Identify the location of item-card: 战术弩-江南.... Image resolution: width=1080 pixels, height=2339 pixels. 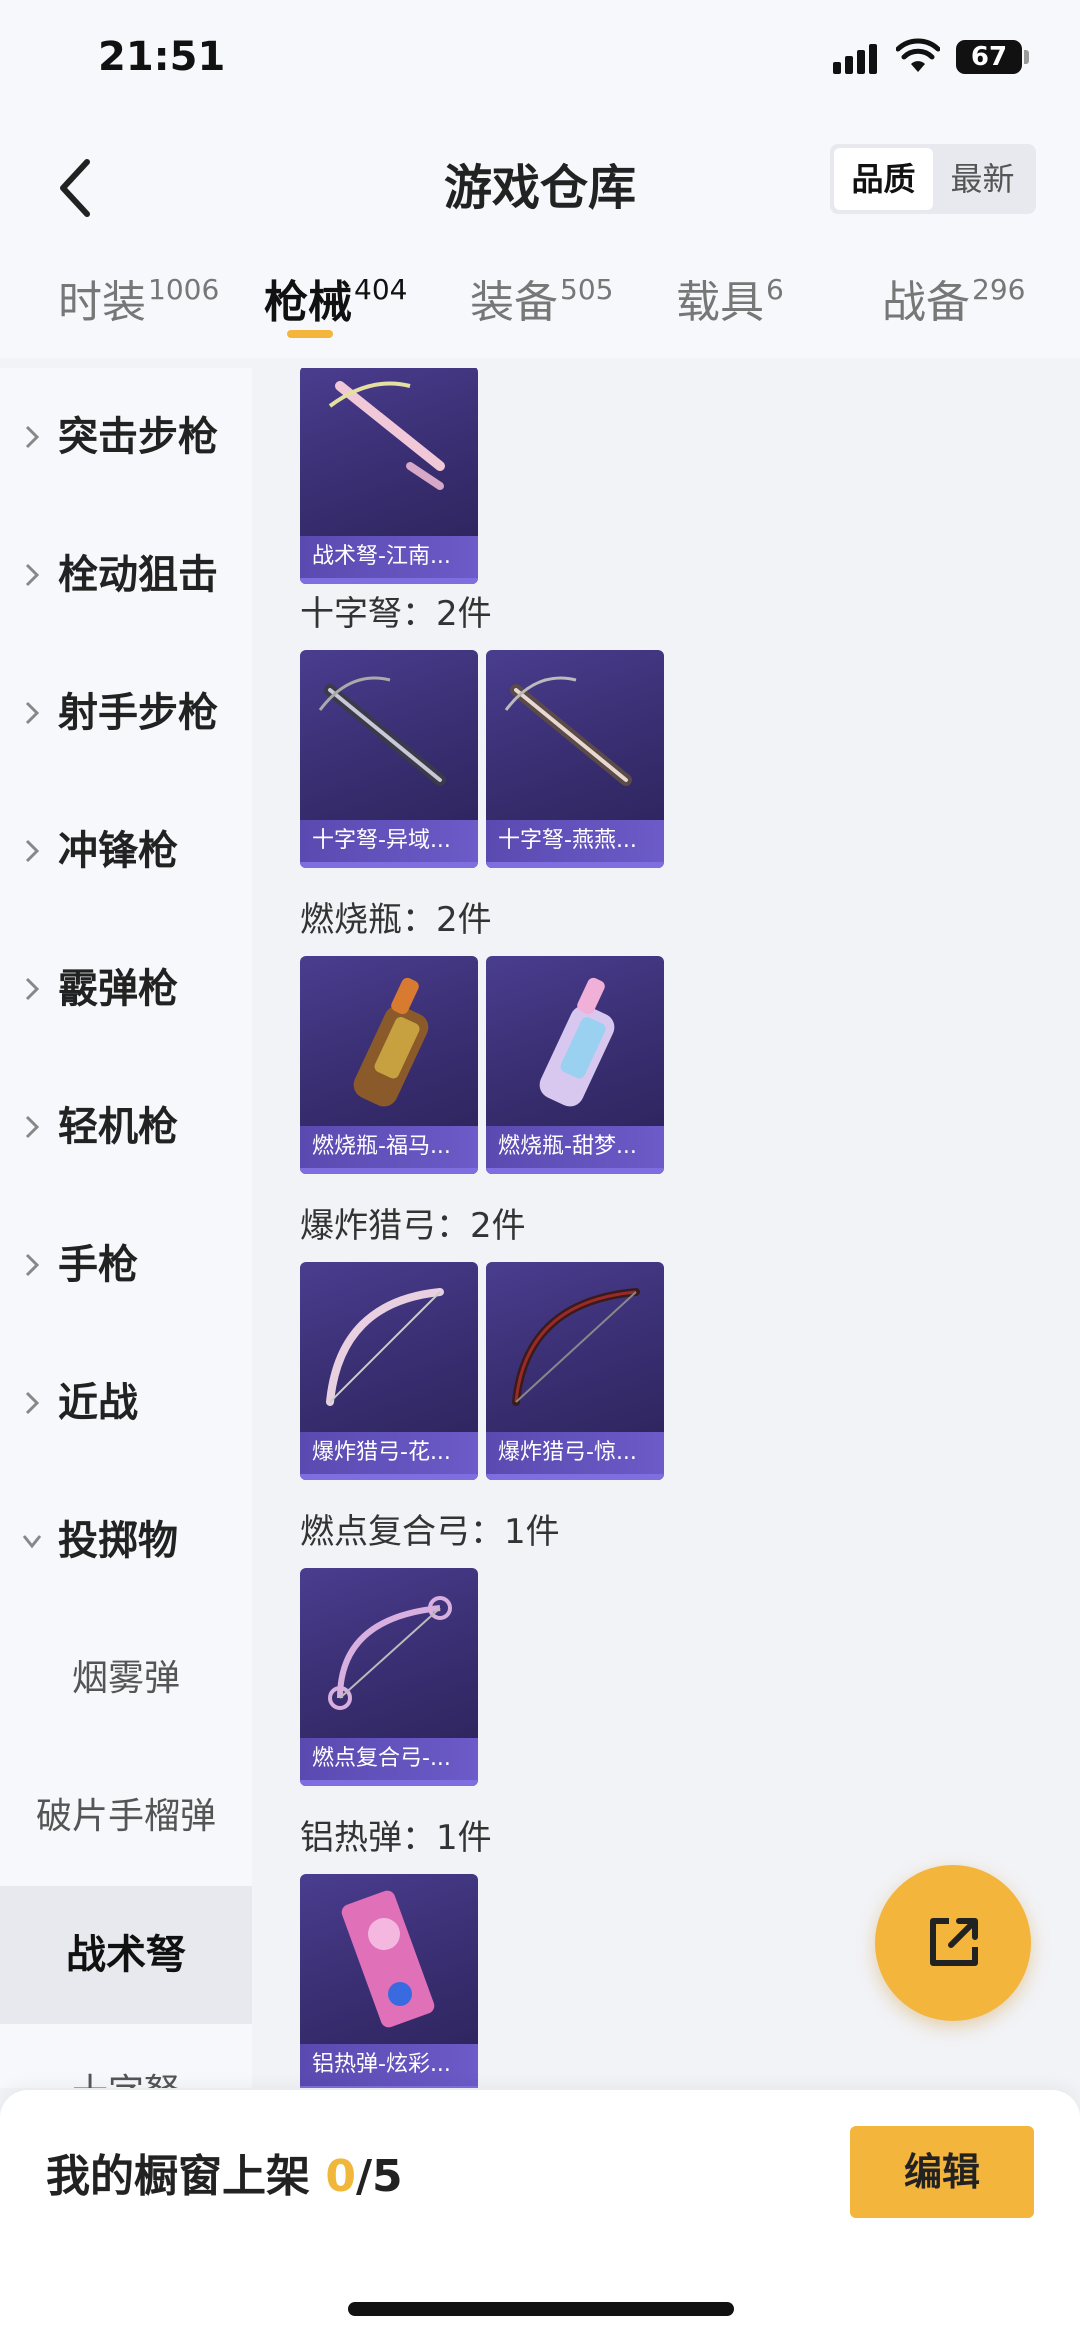
(389, 476).